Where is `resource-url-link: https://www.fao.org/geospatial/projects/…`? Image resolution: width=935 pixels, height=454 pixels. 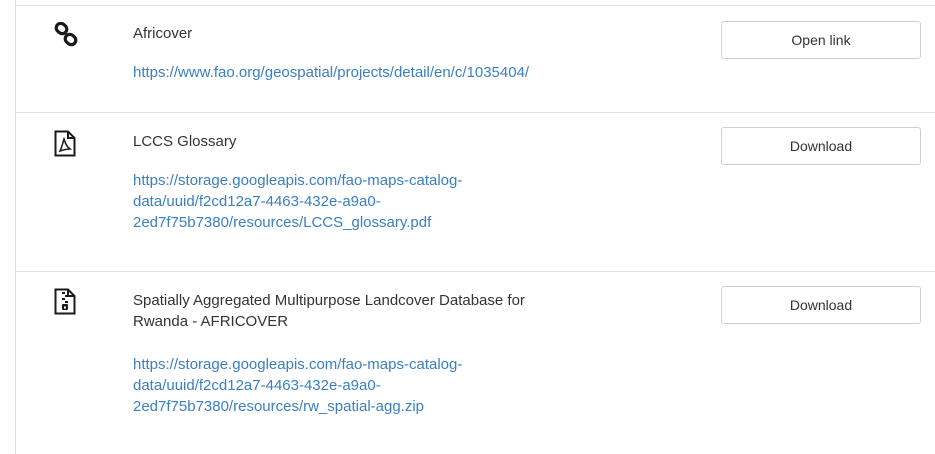 resource-url-link: https://www.fao.org/geospatial/projects/… is located at coordinates (393, 72).